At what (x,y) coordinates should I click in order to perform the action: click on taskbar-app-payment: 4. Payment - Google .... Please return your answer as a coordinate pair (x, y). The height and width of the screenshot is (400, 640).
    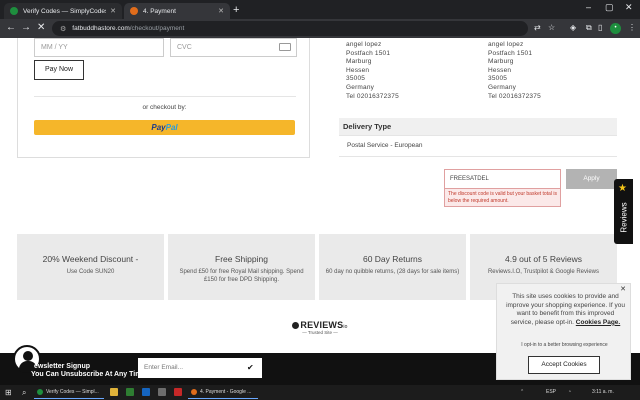
    Looking at the image, I should click on (223, 392).